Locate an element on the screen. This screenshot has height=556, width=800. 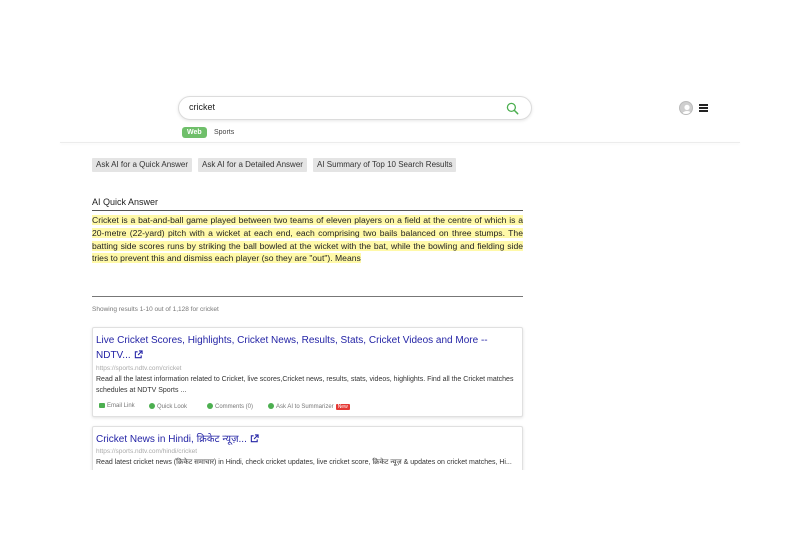
result-url: https://sports.ndtv.com/cricket is located at coordinates (139, 368).